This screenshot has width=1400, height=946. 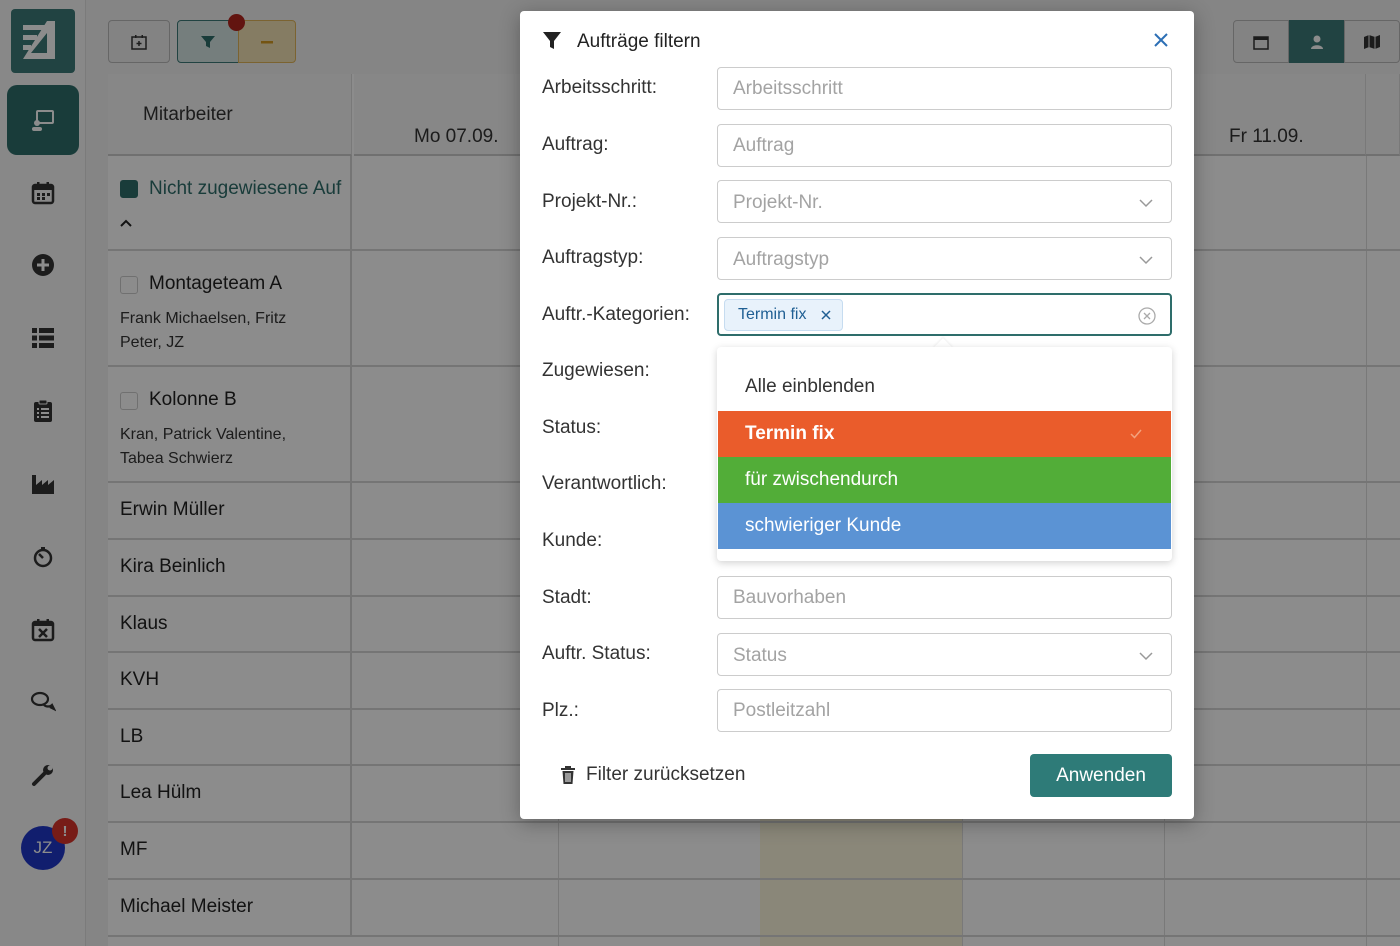 What do you see at coordinates (596, 370) in the screenshot?
I see `label-zugewiesen: Zugewiesen:` at bounding box center [596, 370].